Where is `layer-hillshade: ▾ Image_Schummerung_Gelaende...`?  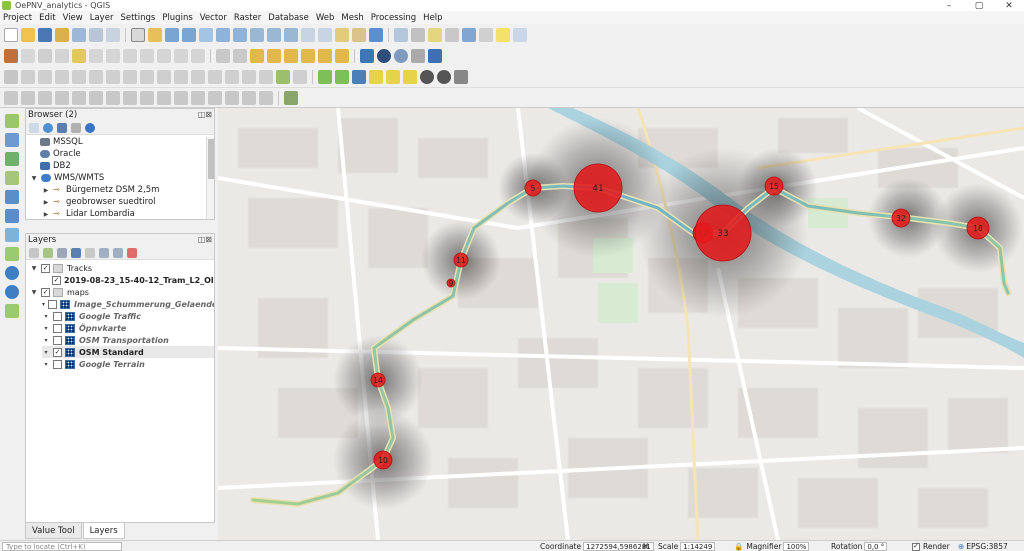 layer-hillshade: ▾ Image_Schummerung_Gelaende... is located at coordinates (128, 304).